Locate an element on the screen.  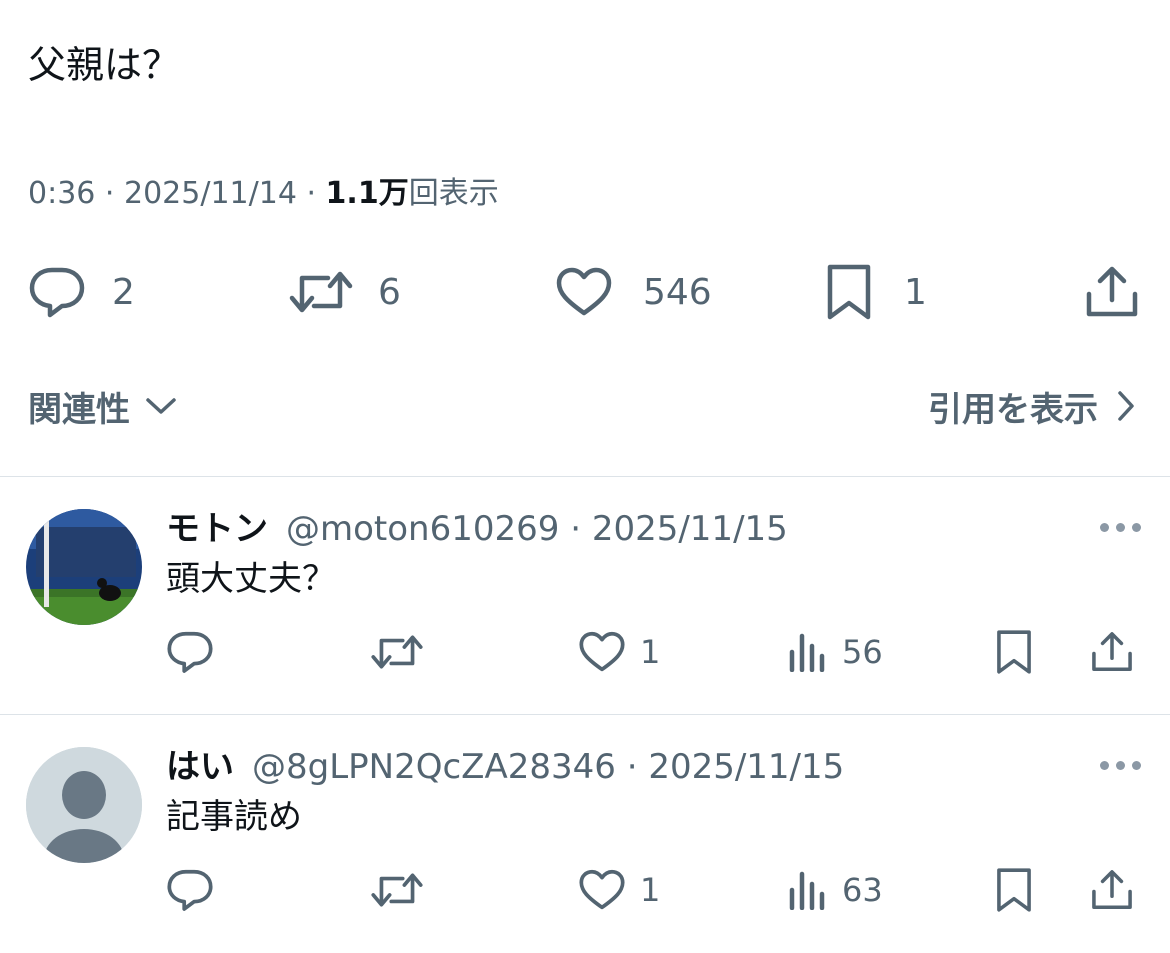
tweet-meta: 0:36 · 2025/11/14 · 1.1万回表示 is located at coordinates (263, 194).